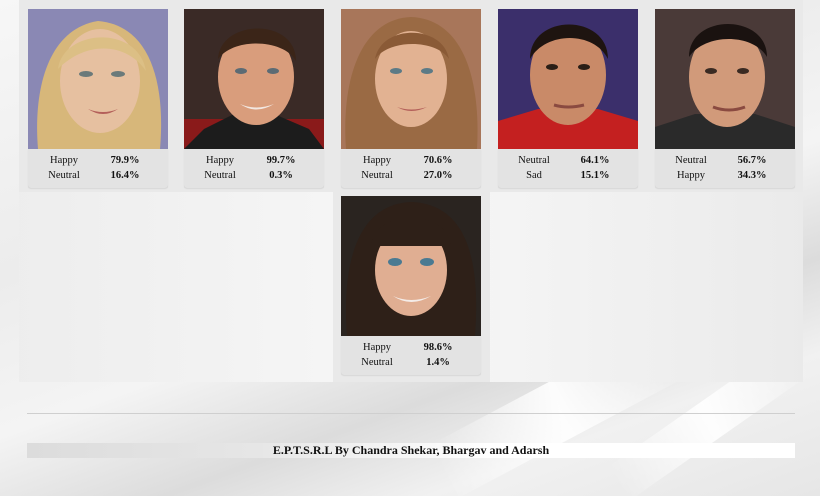  I want to click on divider, so click(411, 413).